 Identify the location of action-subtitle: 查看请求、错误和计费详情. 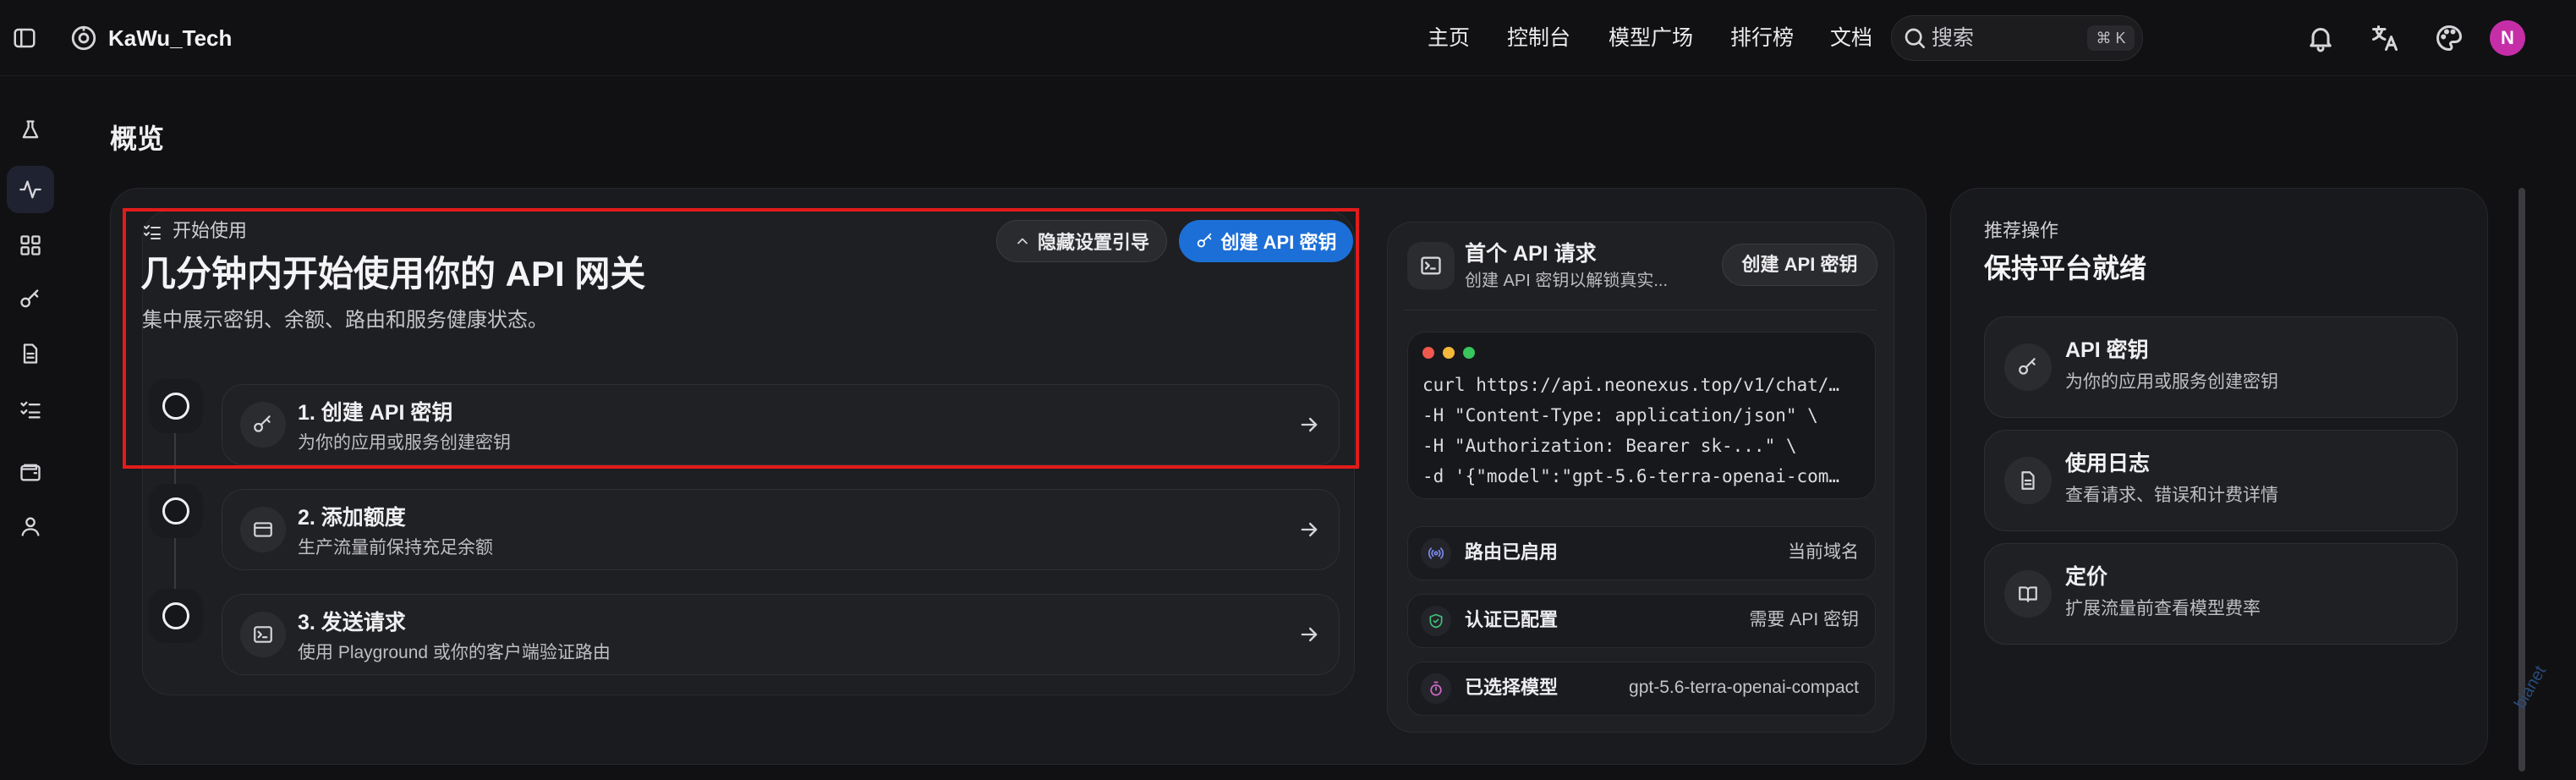
(2171, 496).